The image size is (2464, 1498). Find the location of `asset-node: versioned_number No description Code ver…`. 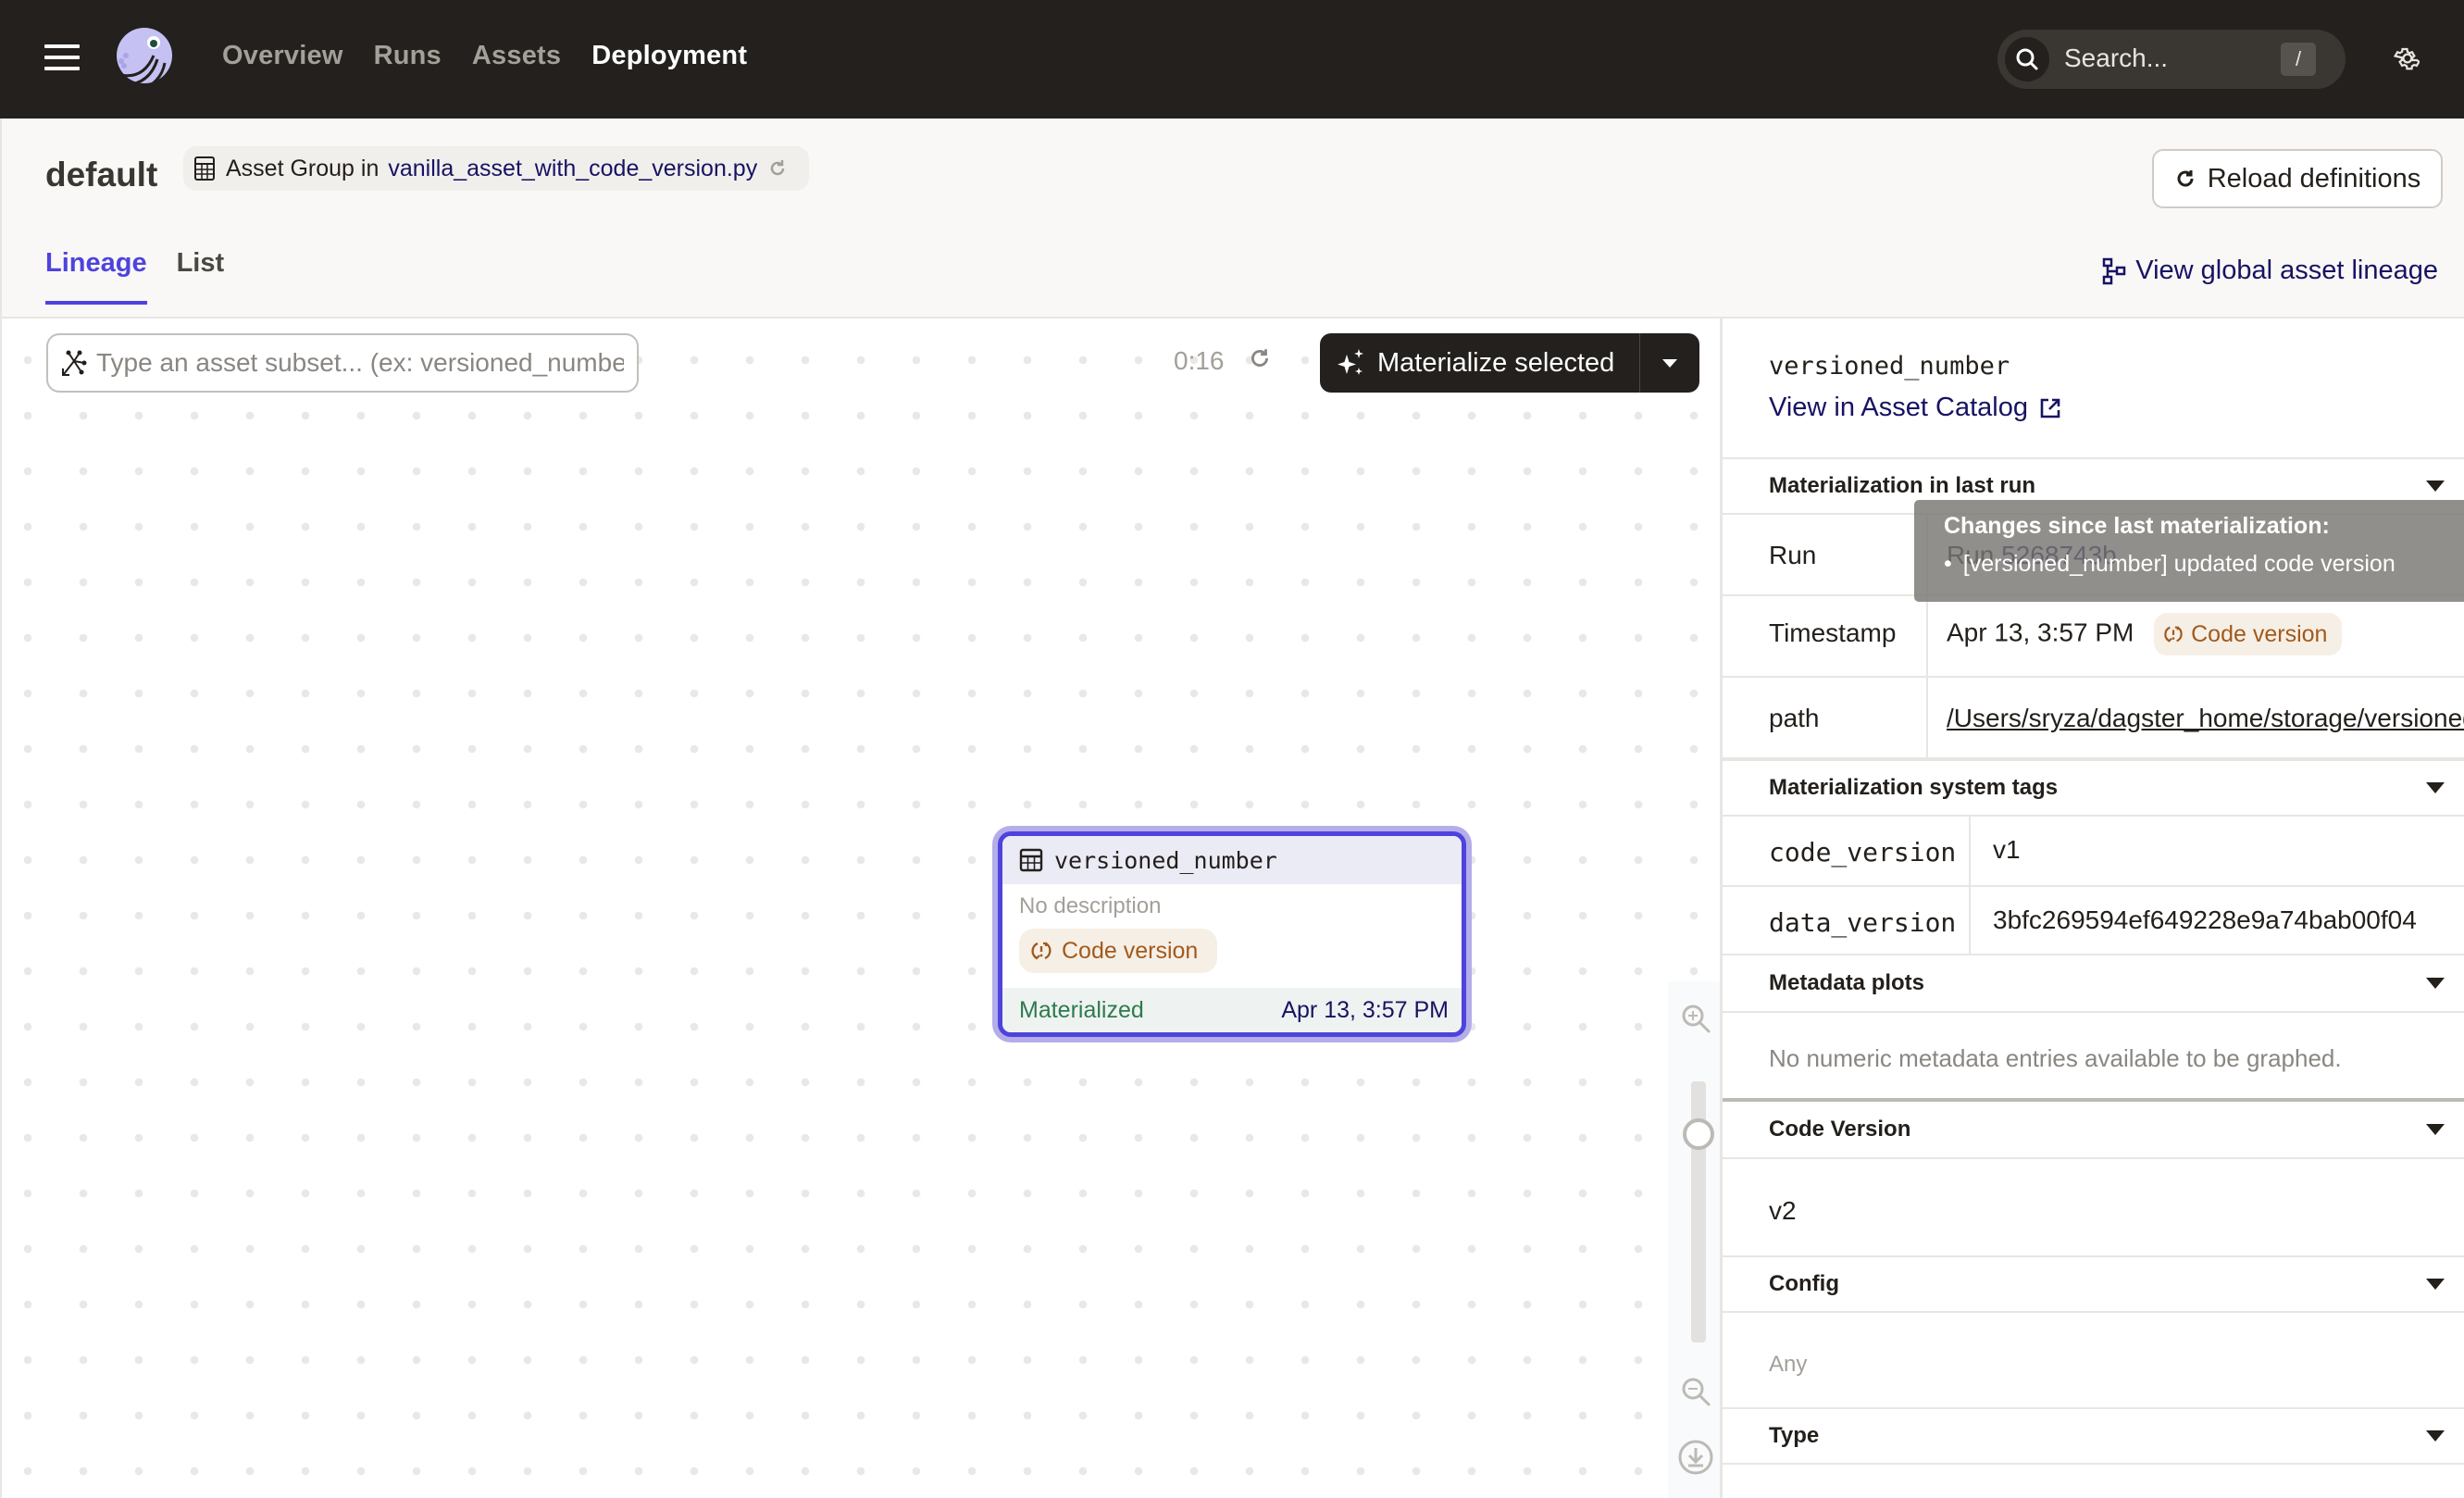

asset-node: versioned_number No description Code ver… is located at coordinates (1232, 934).